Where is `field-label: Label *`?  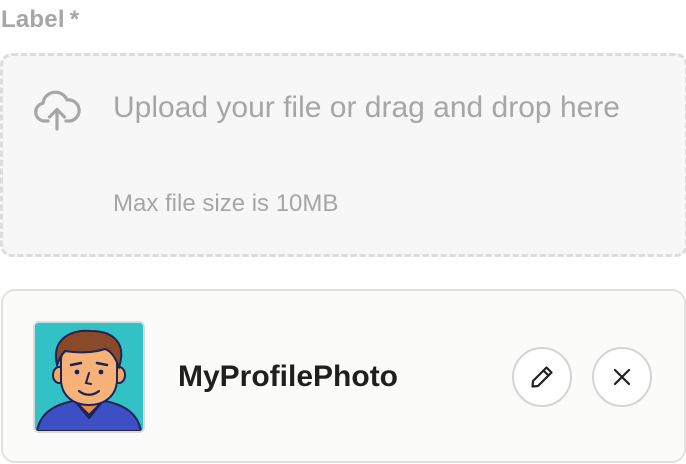 field-label: Label * is located at coordinates (40, 20).